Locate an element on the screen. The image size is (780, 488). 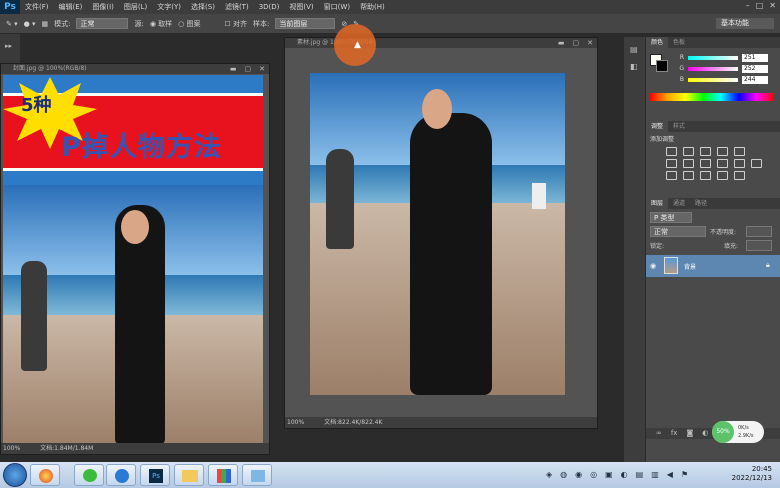
menu-file: 文件(F) is located at coordinates (37, 7).